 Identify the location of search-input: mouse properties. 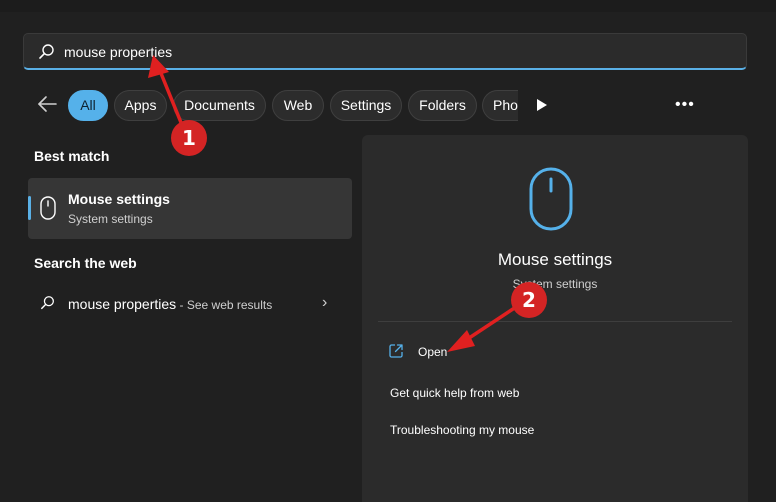
(385, 51).